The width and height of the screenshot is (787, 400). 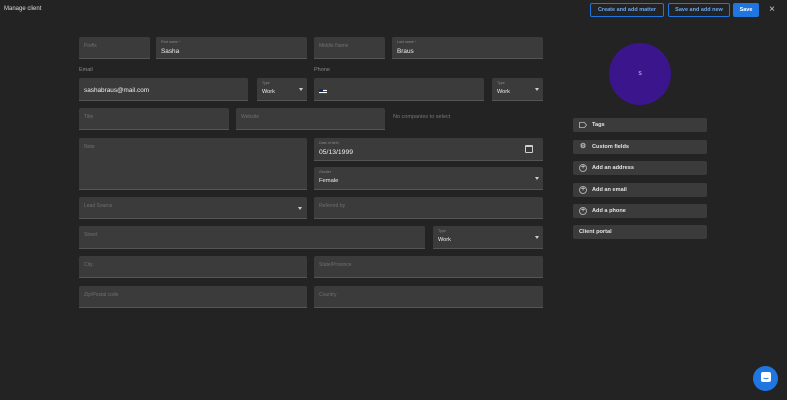 I want to click on avatar: S, so click(x=640, y=74).